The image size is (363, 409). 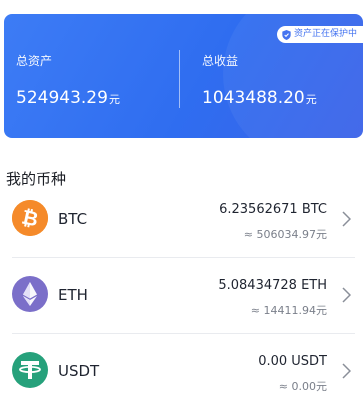 I want to click on tether-icon, so click(x=30, y=370).